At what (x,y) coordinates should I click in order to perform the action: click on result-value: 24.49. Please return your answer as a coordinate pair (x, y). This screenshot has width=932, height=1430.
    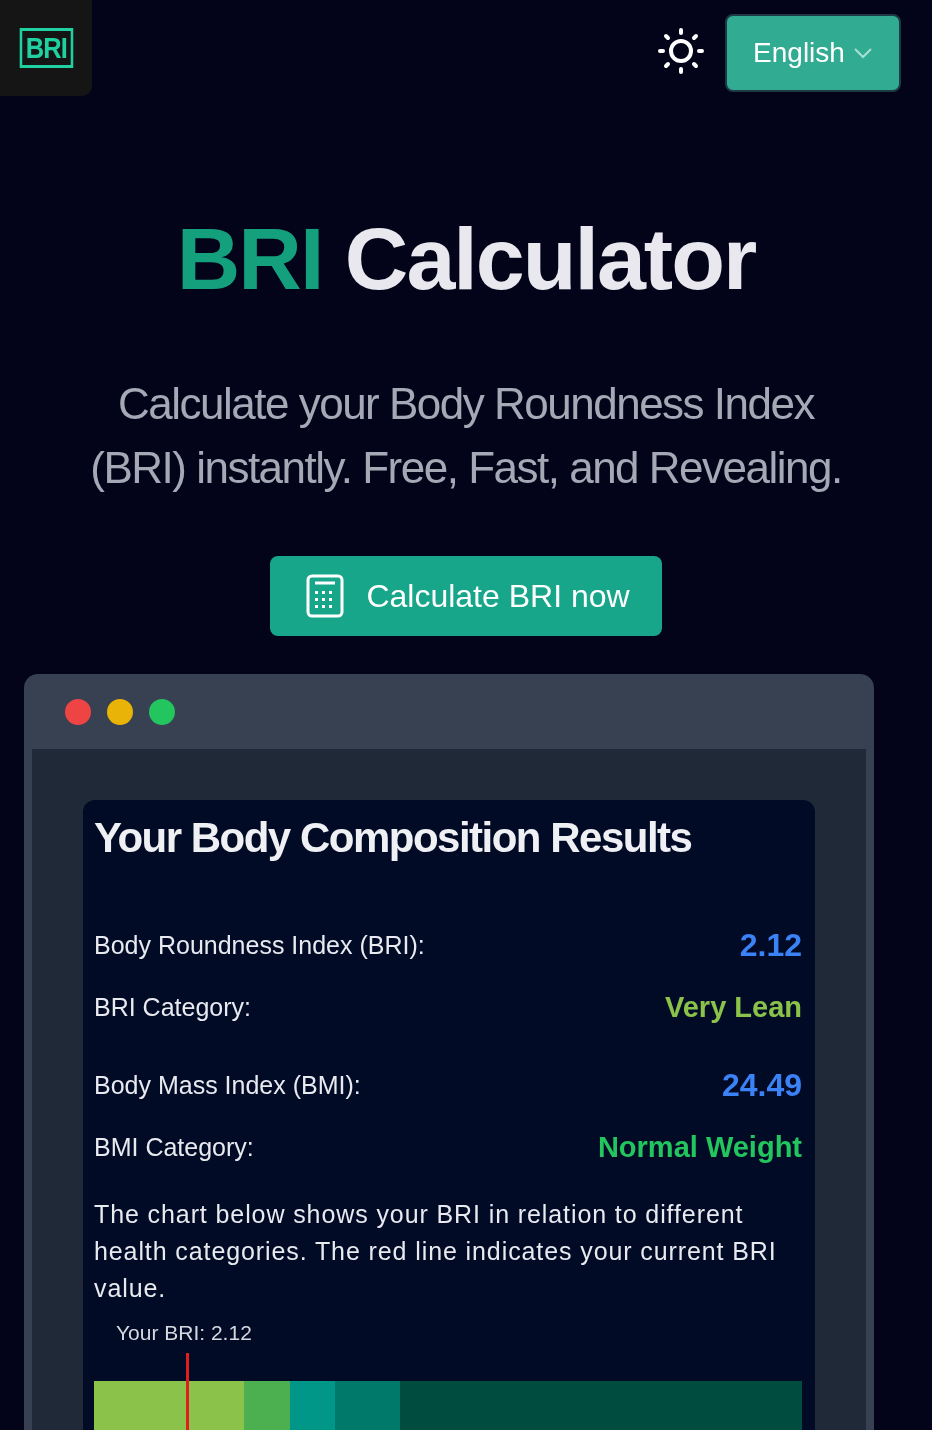
    Looking at the image, I should click on (761, 1085).